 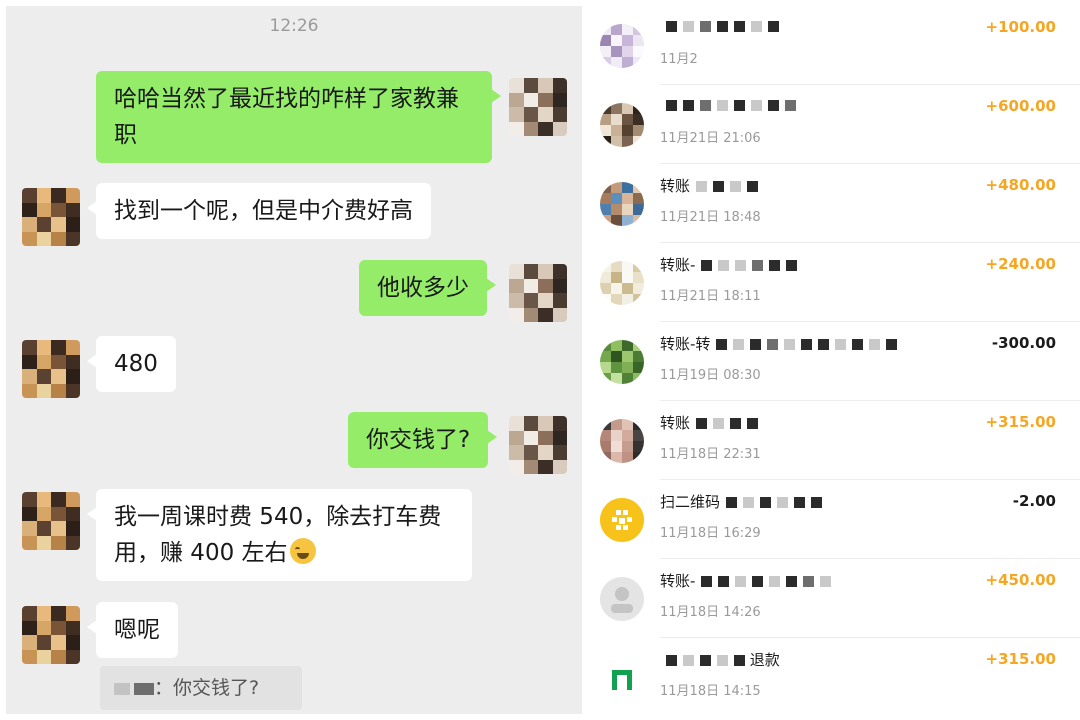 What do you see at coordinates (278, 517) in the screenshot?
I see `message-text-line: 我一周课时费 540，除去打车费` at bounding box center [278, 517].